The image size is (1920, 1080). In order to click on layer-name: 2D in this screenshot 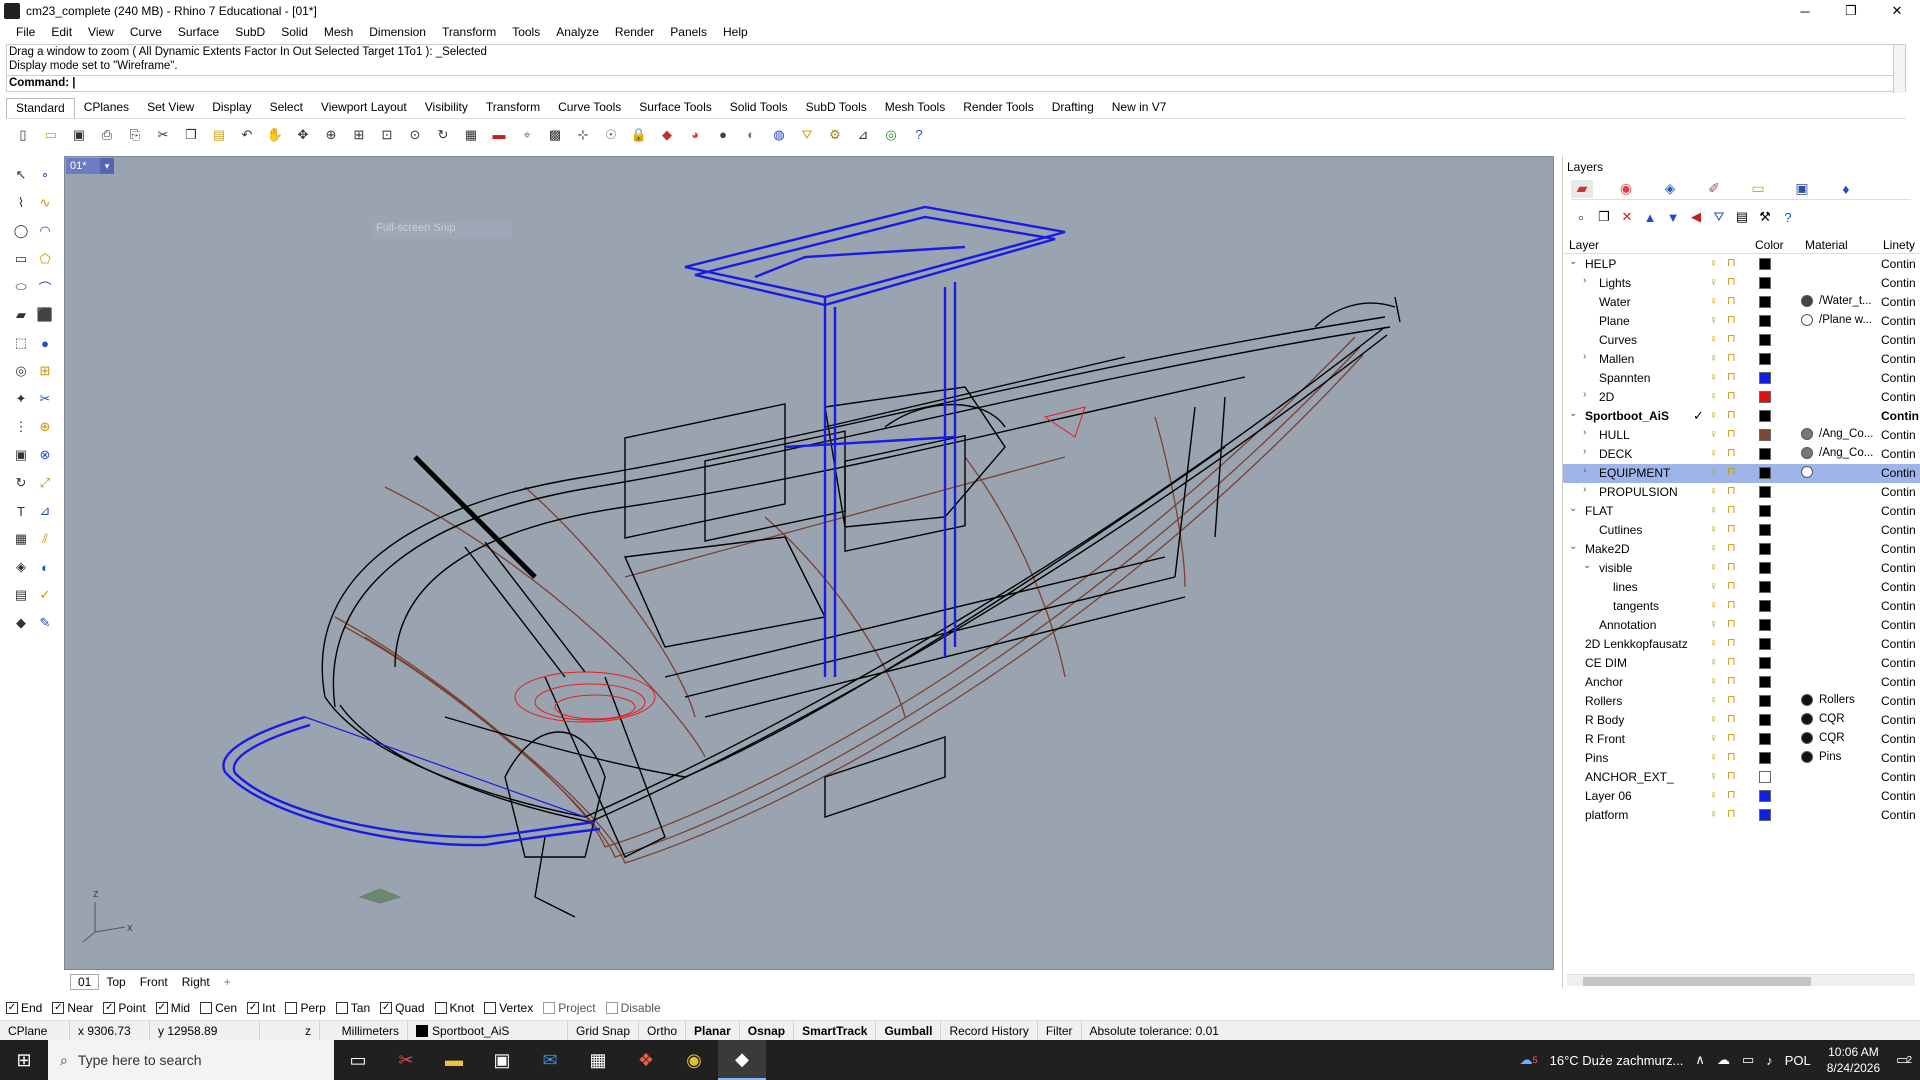, I will do `click(1606, 397)`.